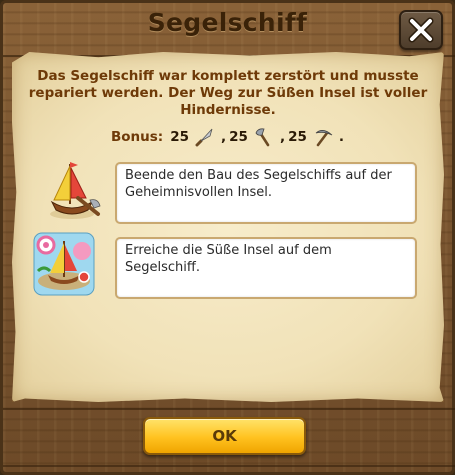  I want to click on ok-button-label: OK, so click(224, 436).